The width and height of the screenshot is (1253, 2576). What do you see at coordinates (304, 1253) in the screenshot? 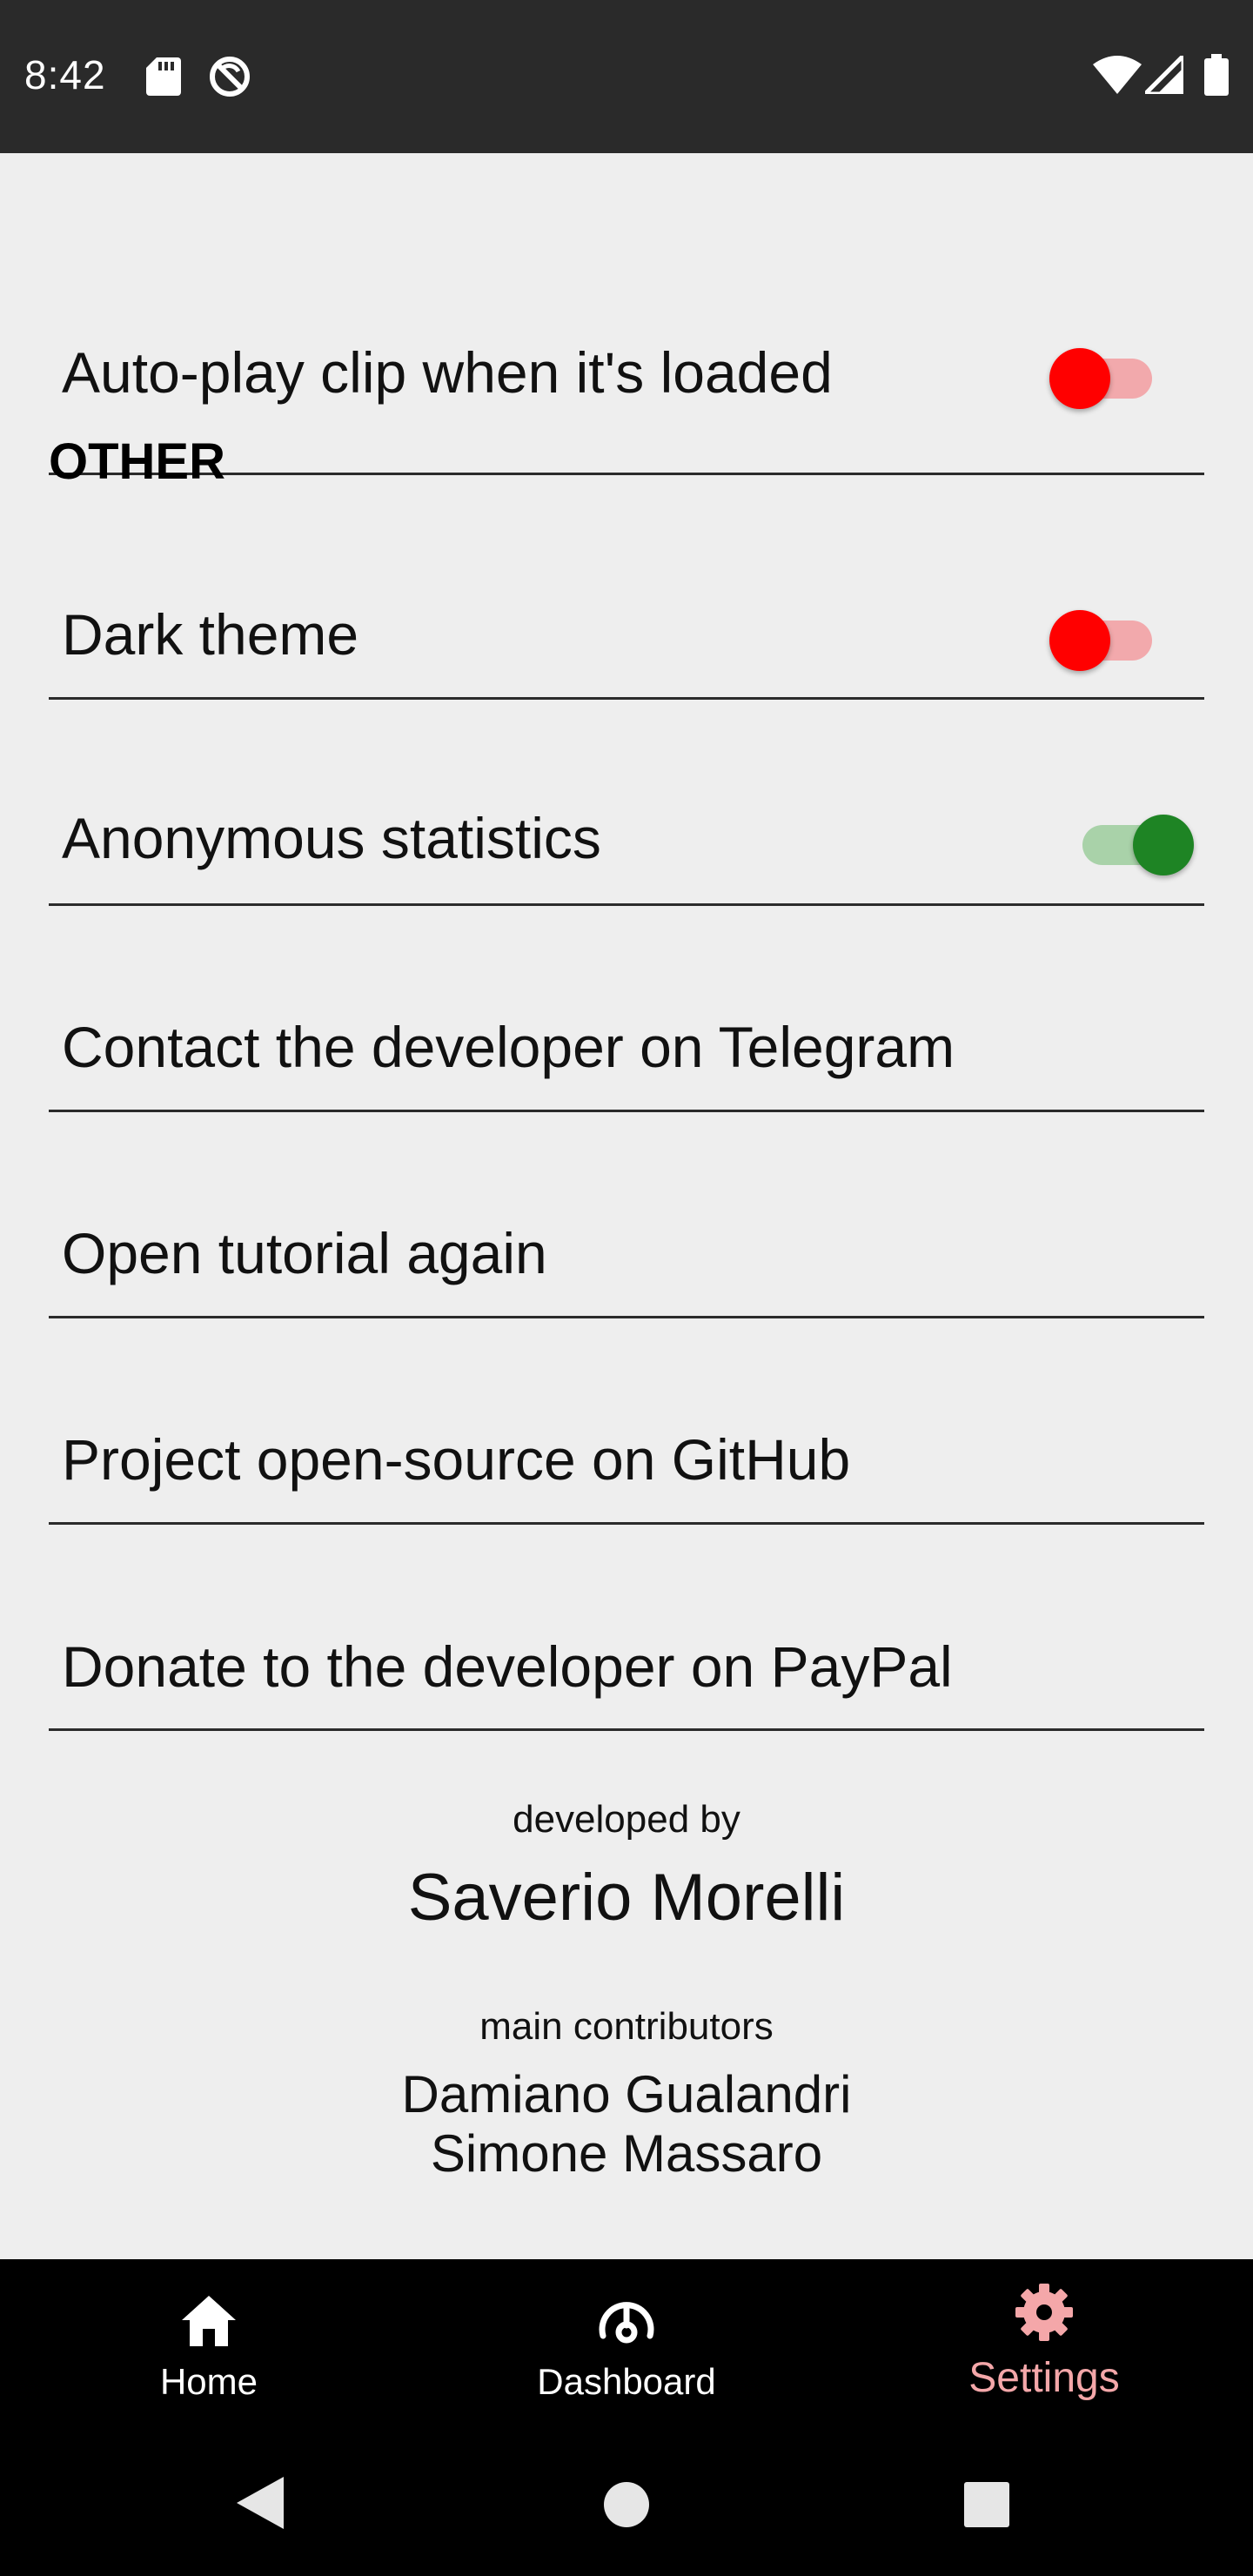
I see `open-tutorial-label: Open tutorial again` at bounding box center [304, 1253].